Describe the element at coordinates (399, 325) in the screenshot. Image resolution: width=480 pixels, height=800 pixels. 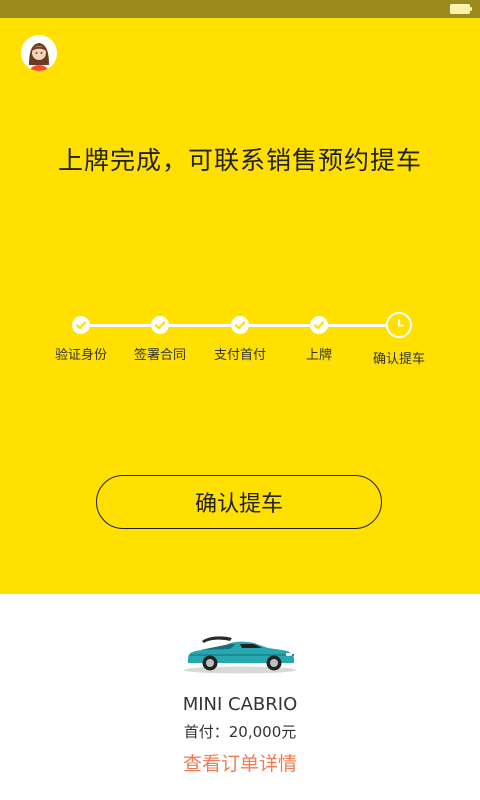
I see `clock-icon` at that location.